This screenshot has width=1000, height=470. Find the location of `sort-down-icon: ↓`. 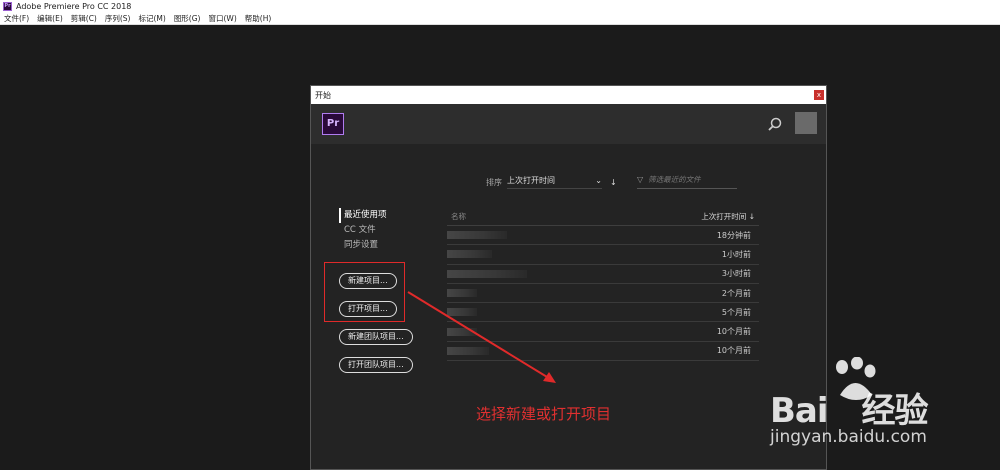

sort-down-icon: ↓ is located at coordinates (751, 216).